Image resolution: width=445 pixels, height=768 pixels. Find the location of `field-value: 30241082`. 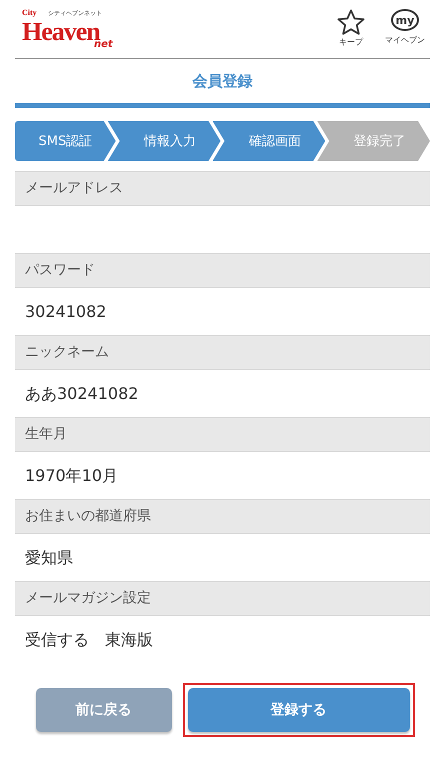

field-value: 30241082 is located at coordinates (66, 312).